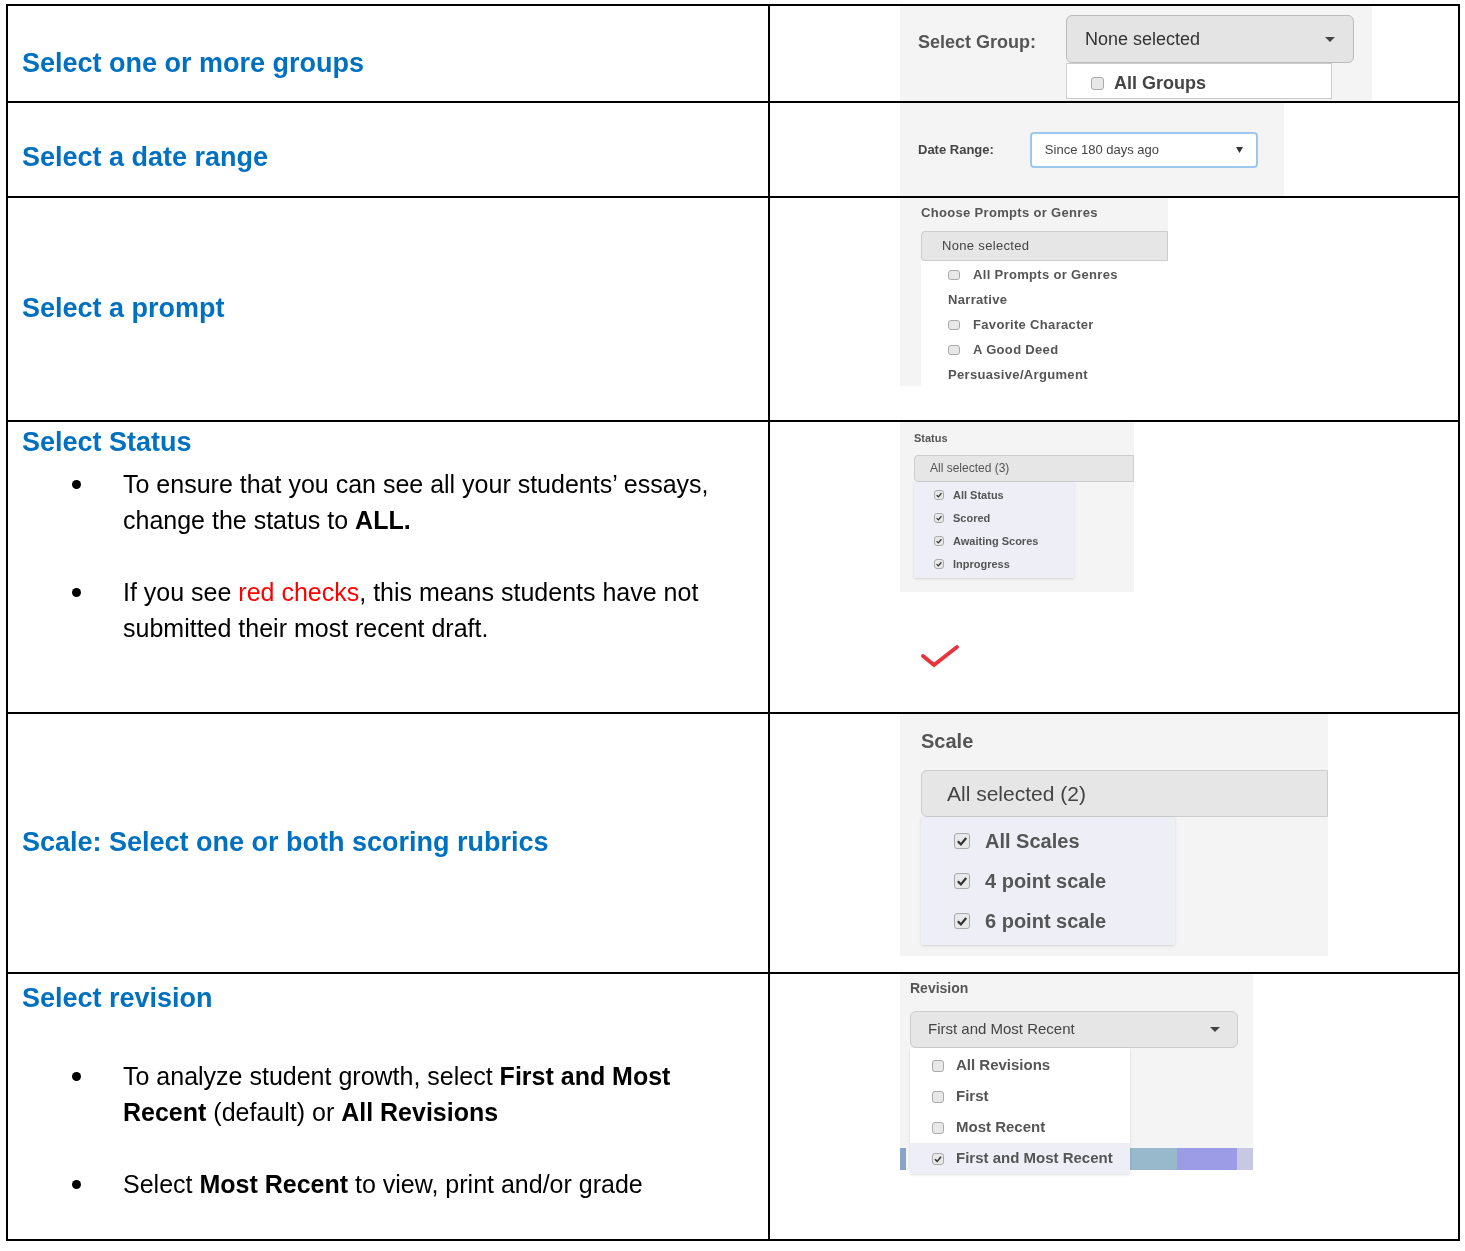 This screenshot has height=1251, width=1465. What do you see at coordinates (956, 149) in the screenshot?
I see `filter-label: Date Range:` at bounding box center [956, 149].